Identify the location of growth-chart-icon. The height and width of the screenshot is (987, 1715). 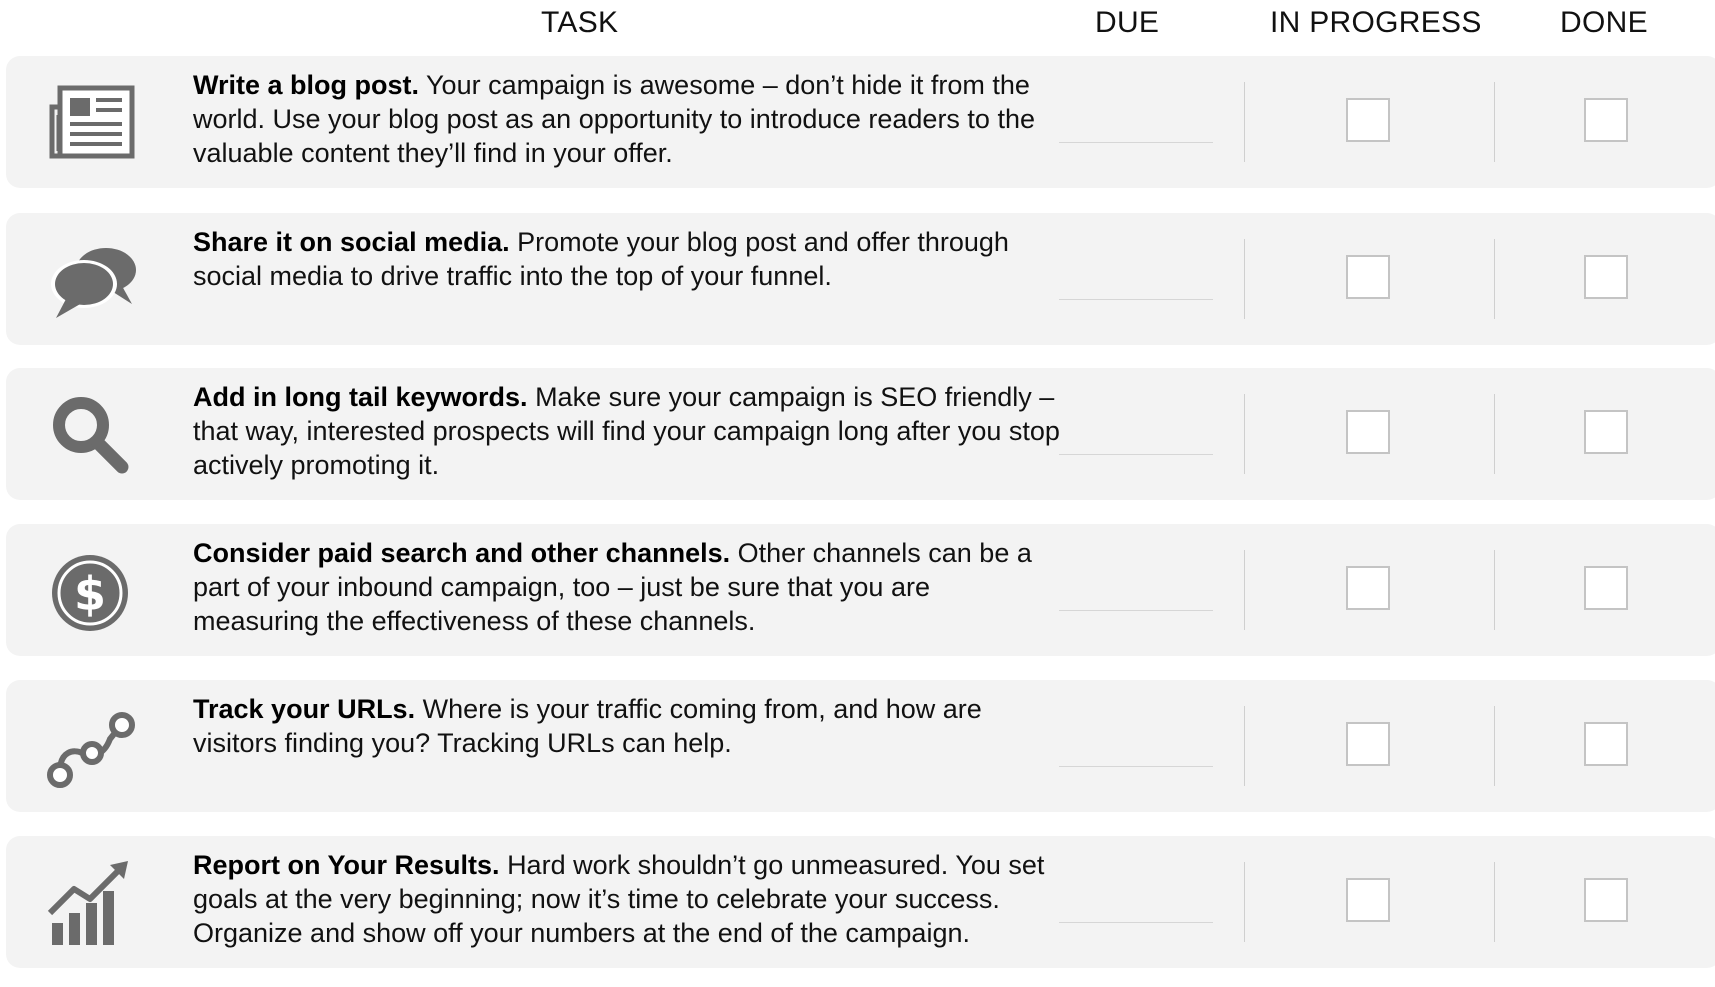
(92, 904).